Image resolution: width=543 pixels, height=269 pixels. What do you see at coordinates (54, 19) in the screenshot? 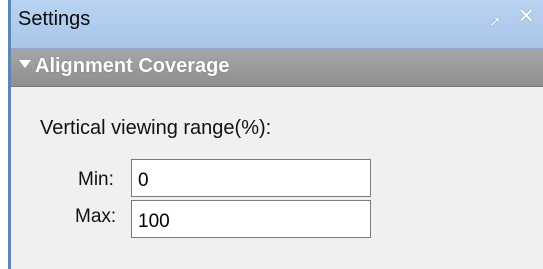
I see `panel-title: Settings` at bounding box center [54, 19].